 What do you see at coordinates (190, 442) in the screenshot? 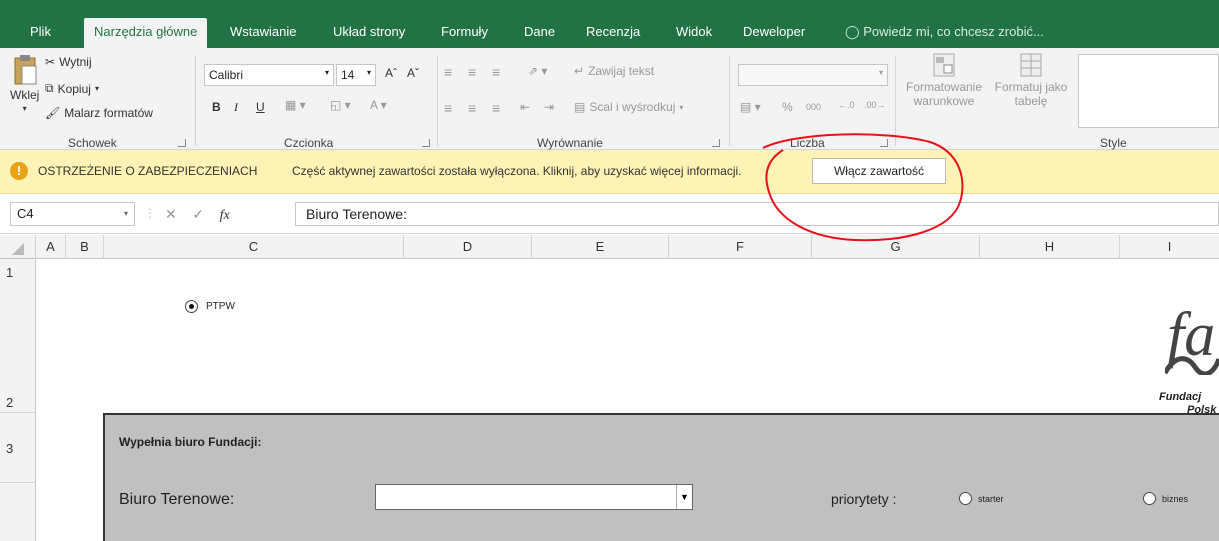
I see `form-section-title: Wypełnia biuro Fundacji:` at bounding box center [190, 442].